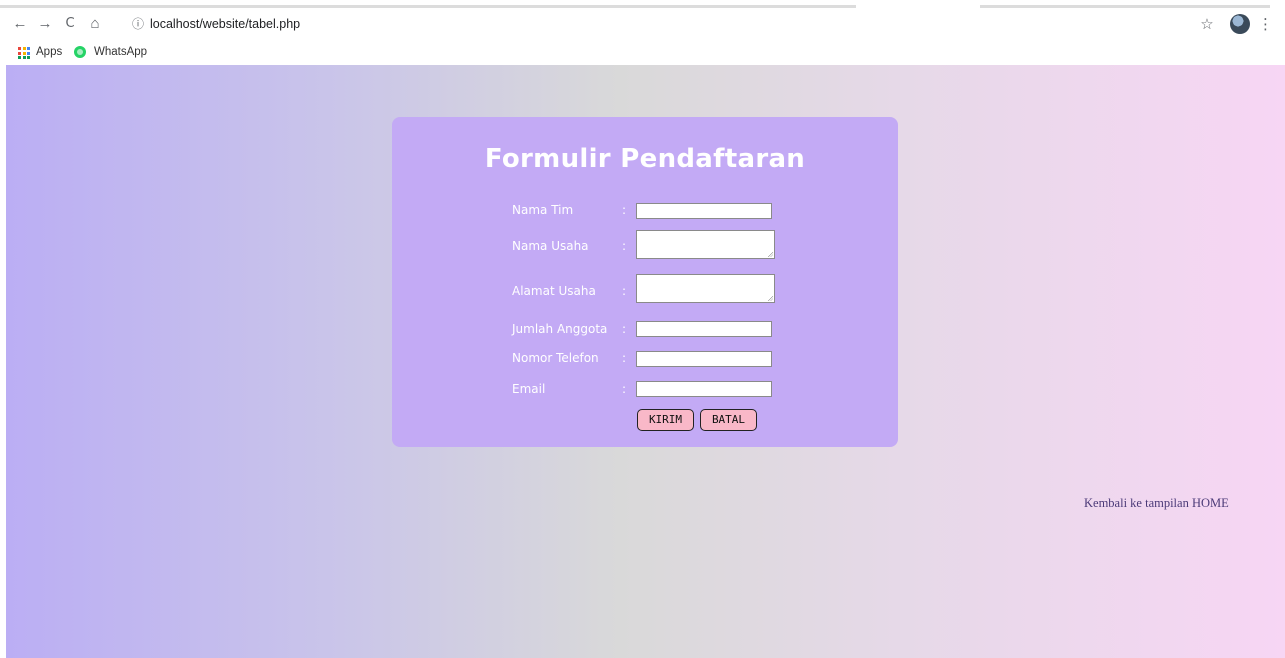 This screenshot has height=658, width=1285. Describe the element at coordinates (704, 329) in the screenshot. I see `jumlah-anggota-input` at that location.